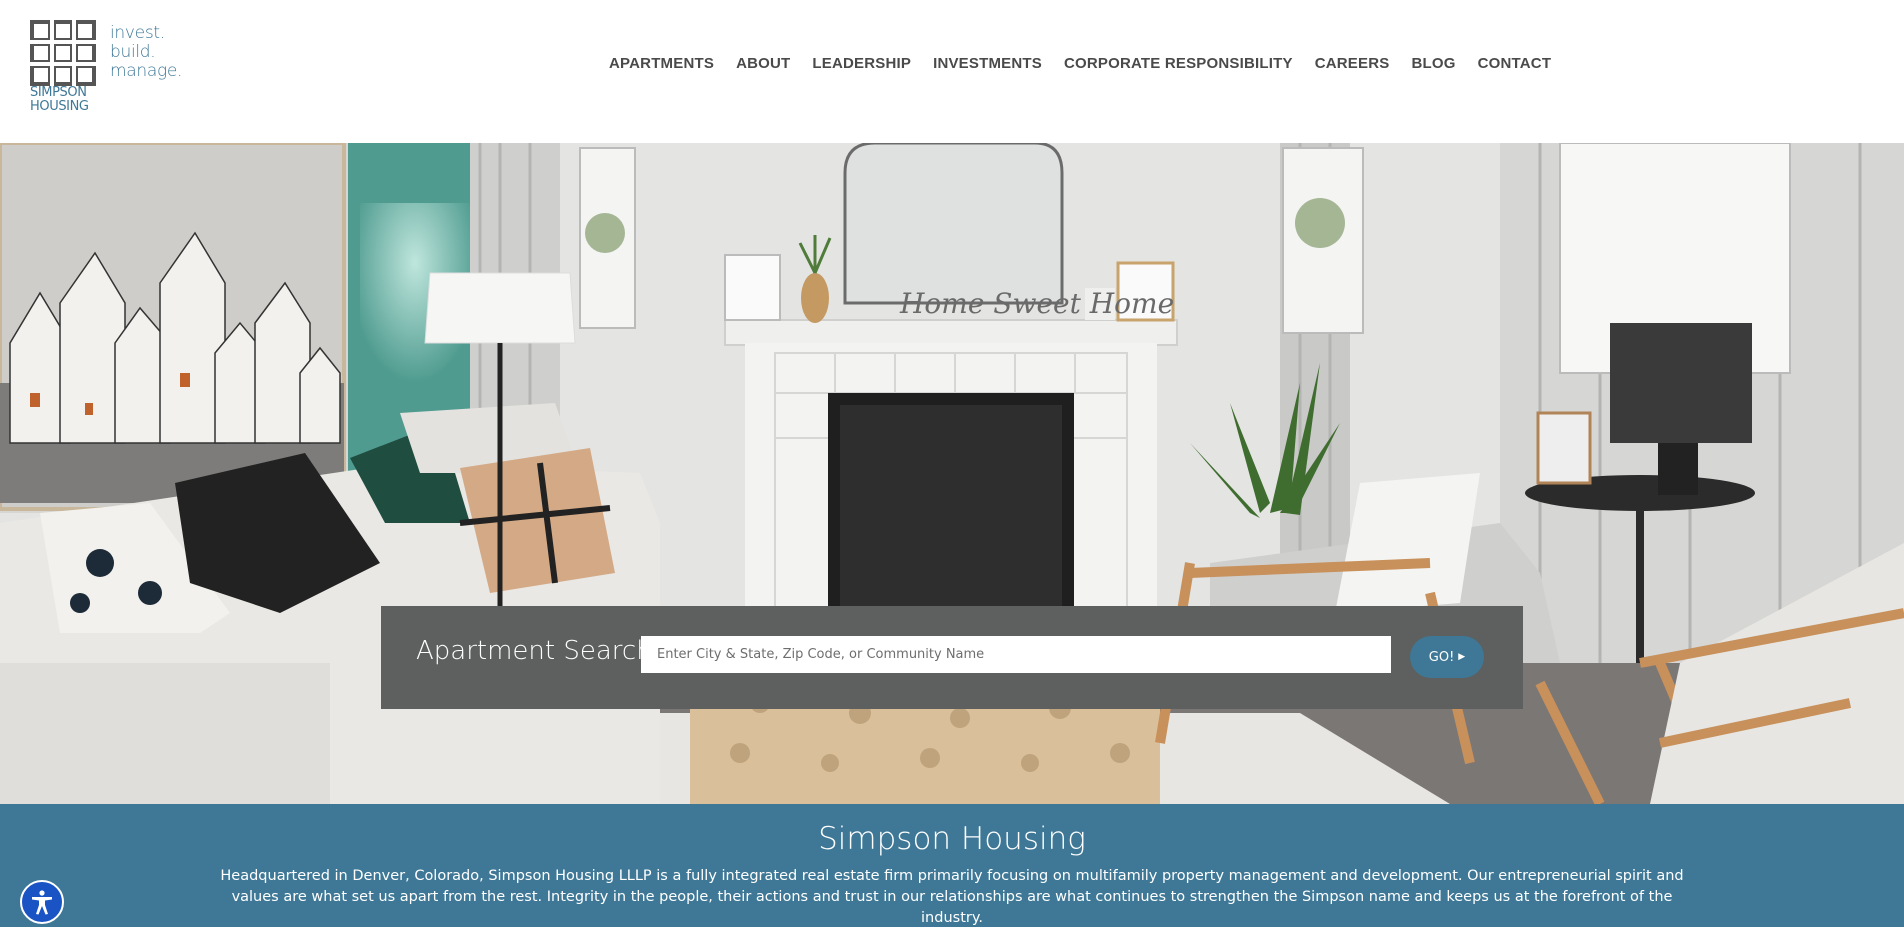  I want to click on nav-item-corporate-responsibility: CORPORATE RESPONSIBILITY, so click(1178, 64).